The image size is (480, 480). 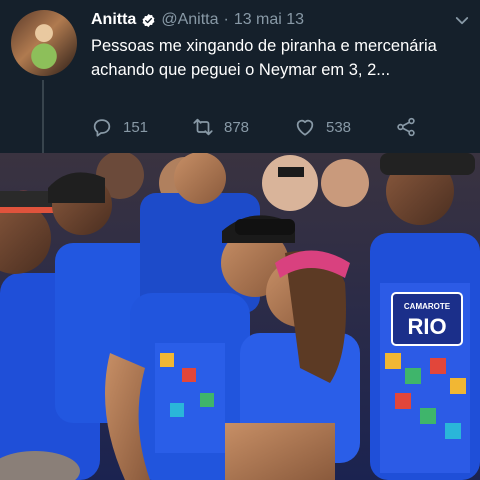 I want to click on like-button: 538, so click(x=322, y=127).